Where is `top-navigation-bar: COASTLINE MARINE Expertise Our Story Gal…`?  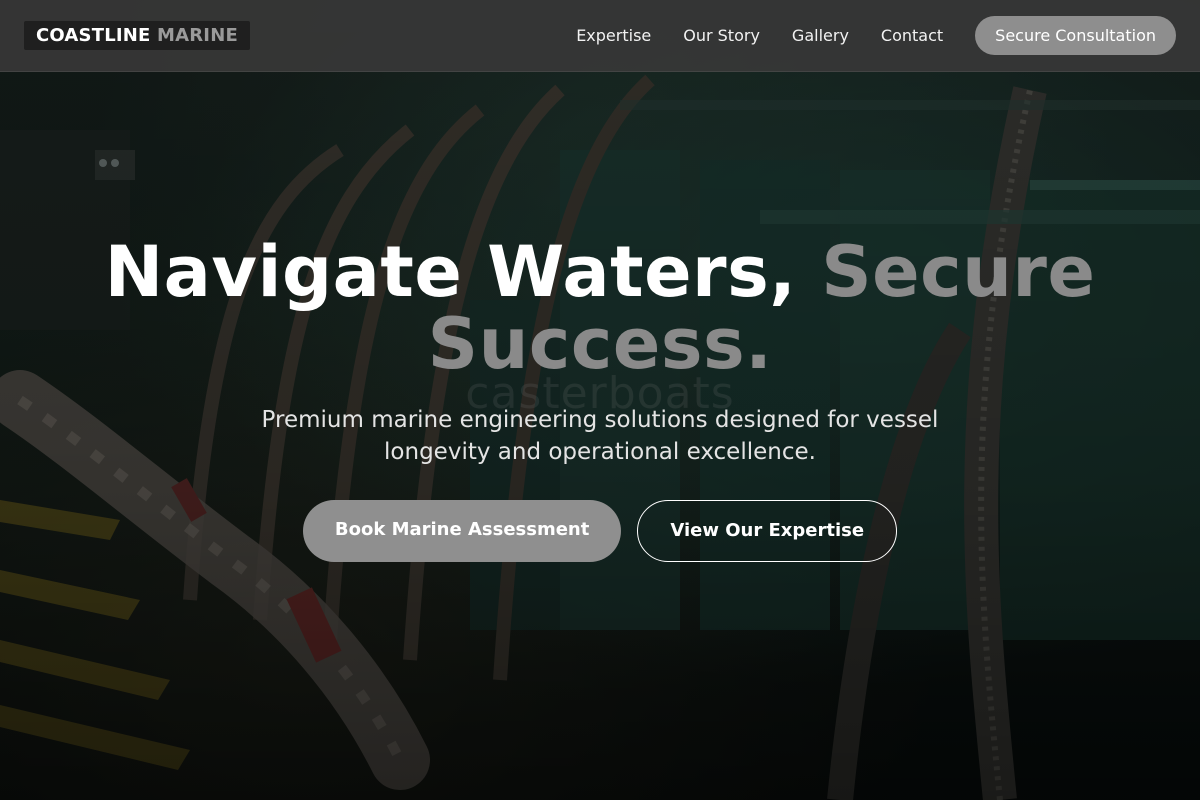
top-navigation-bar: COASTLINE MARINE Expertise Our Story Gal… is located at coordinates (600, 36).